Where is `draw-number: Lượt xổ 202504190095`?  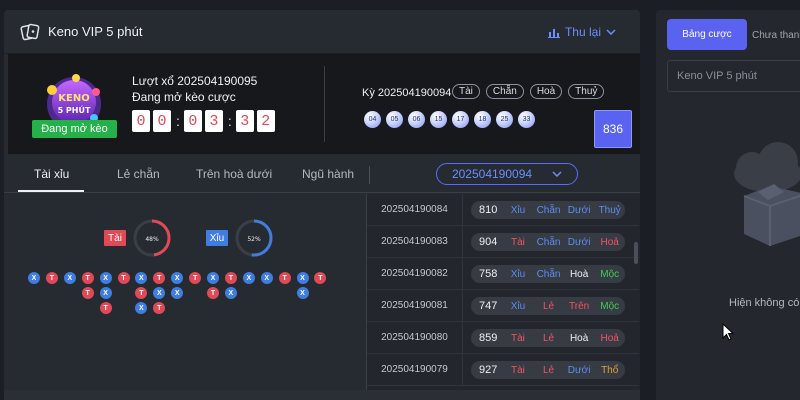 draw-number: Lượt xổ 202504190095 is located at coordinates (195, 81).